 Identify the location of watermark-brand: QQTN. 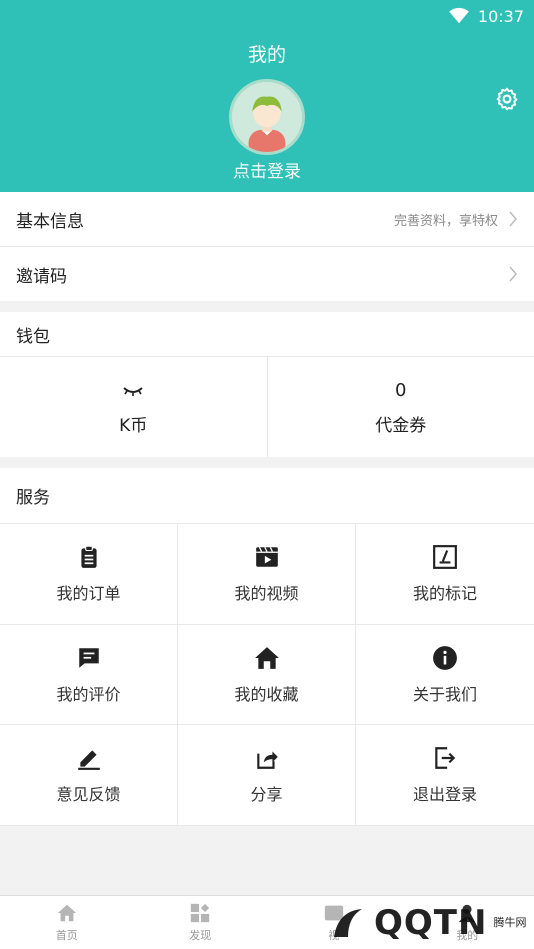
(431, 923).